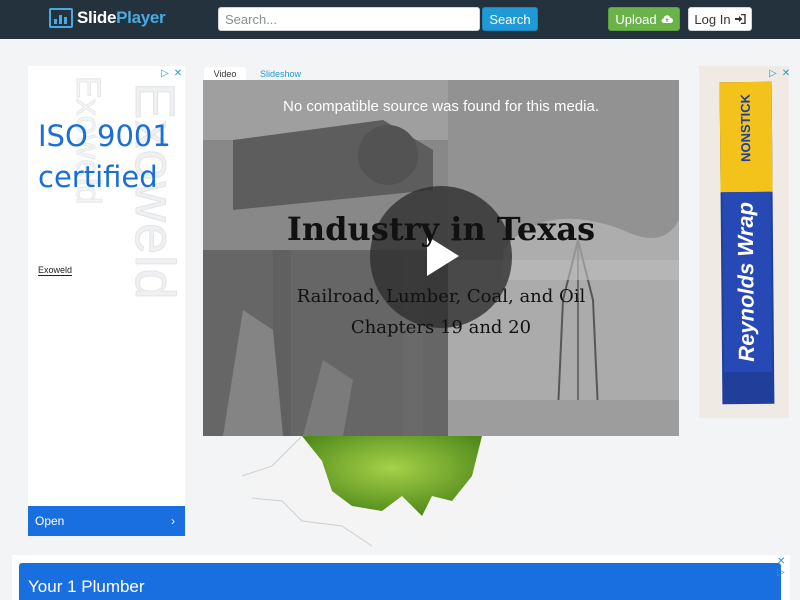 This screenshot has width=800, height=600. I want to click on login-button: Log In, so click(720, 19).